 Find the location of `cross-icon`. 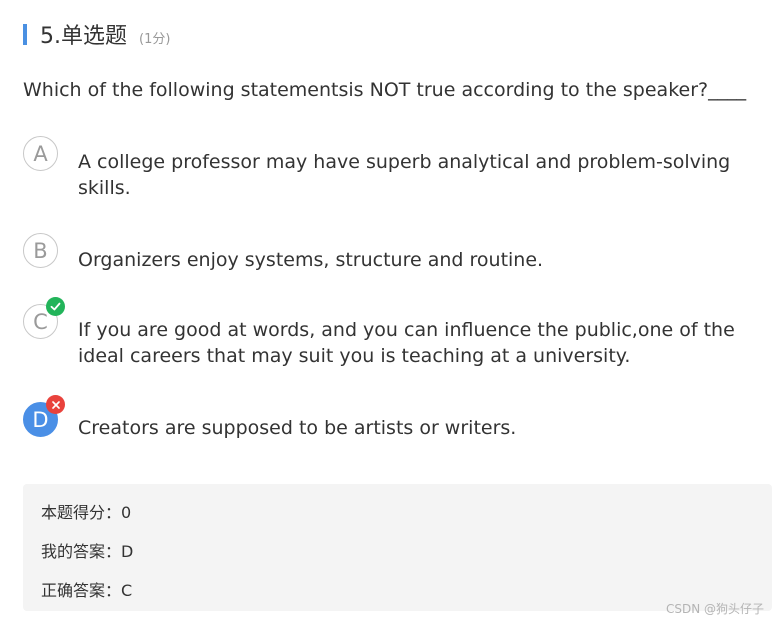

cross-icon is located at coordinates (55, 404).